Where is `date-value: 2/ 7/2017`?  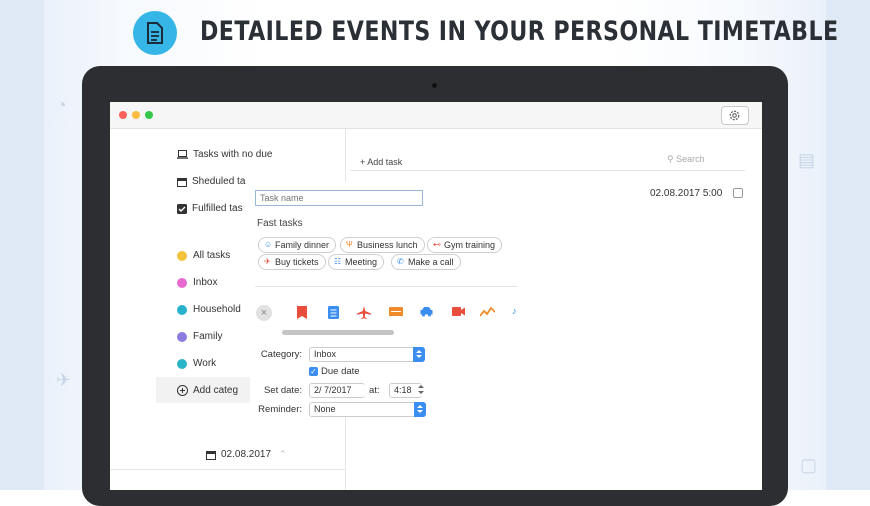
date-value: 2/ 7/2017 is located at coordinates (333, 390).